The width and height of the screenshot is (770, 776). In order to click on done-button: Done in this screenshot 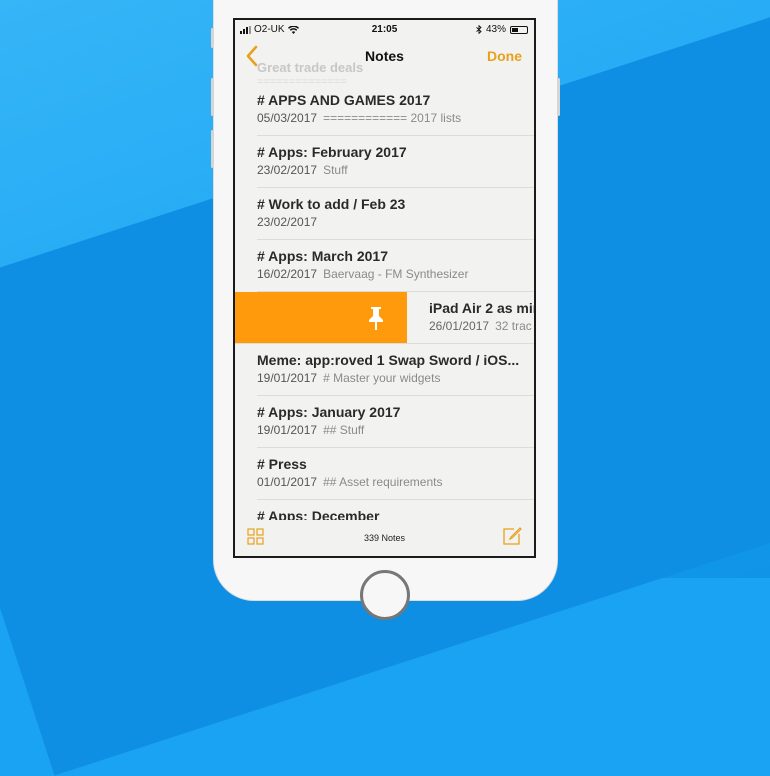, I will do `click(504, 56)`.